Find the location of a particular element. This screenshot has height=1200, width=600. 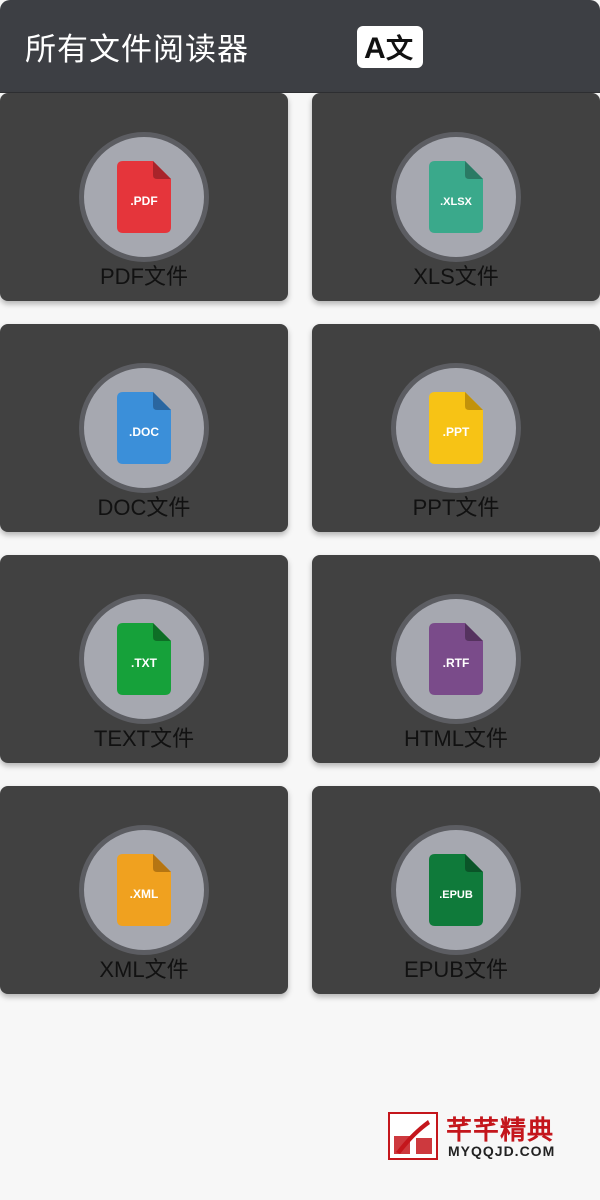

file-extension-text: .XML is located at coordinates (144, 894).